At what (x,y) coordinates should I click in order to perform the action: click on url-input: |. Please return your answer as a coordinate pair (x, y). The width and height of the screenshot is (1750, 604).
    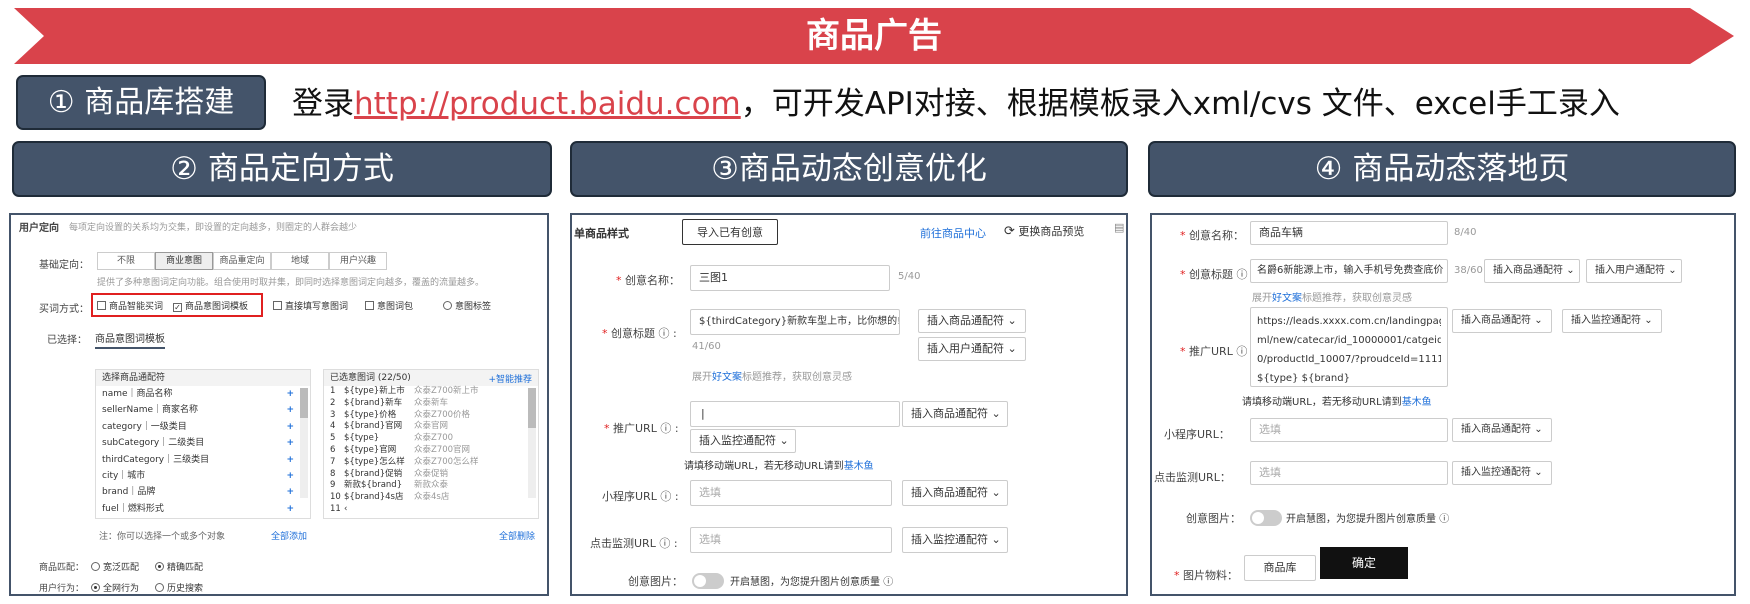
    Looking at the image, I should click on (795, 414).